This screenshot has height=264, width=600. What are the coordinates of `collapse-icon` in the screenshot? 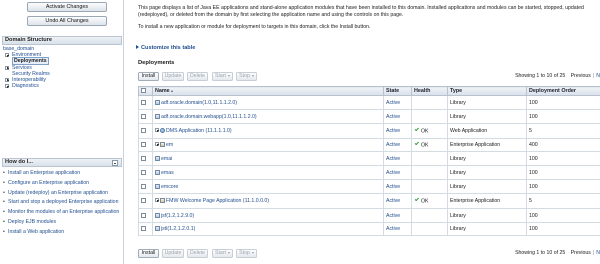 It's located at (115, 163).